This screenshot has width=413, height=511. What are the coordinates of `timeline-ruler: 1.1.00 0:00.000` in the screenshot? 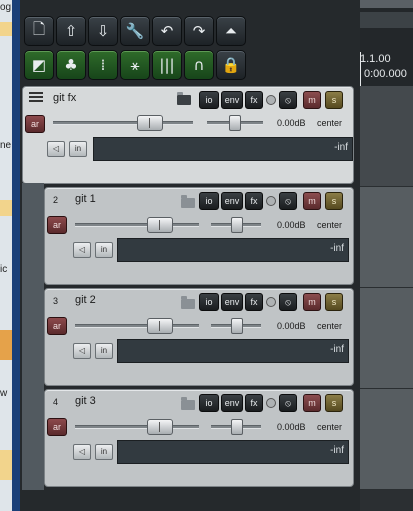 It's located at (386, 43).